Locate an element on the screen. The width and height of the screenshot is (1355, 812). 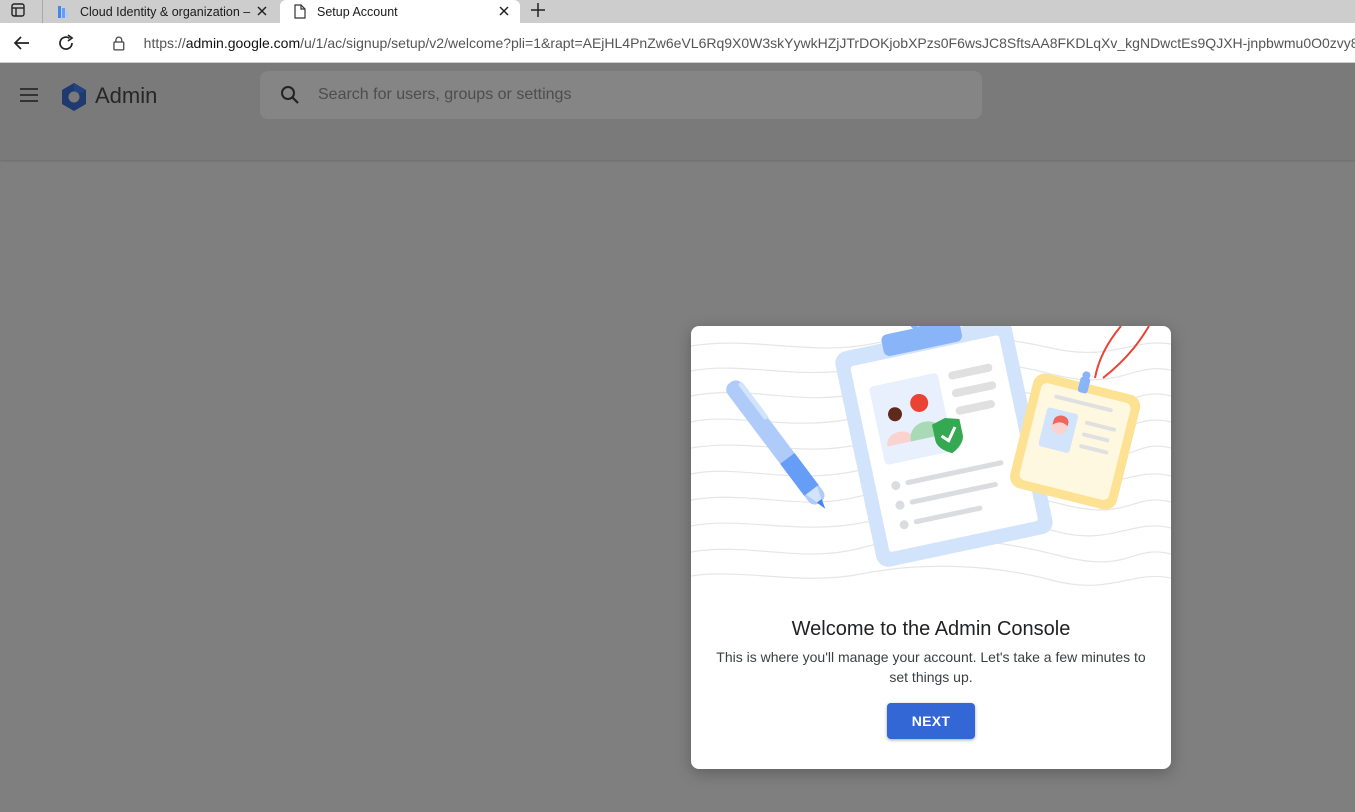
browser-tab-cloud-identity: Cloud Identity & organization – is located at coordinates (160, 11).